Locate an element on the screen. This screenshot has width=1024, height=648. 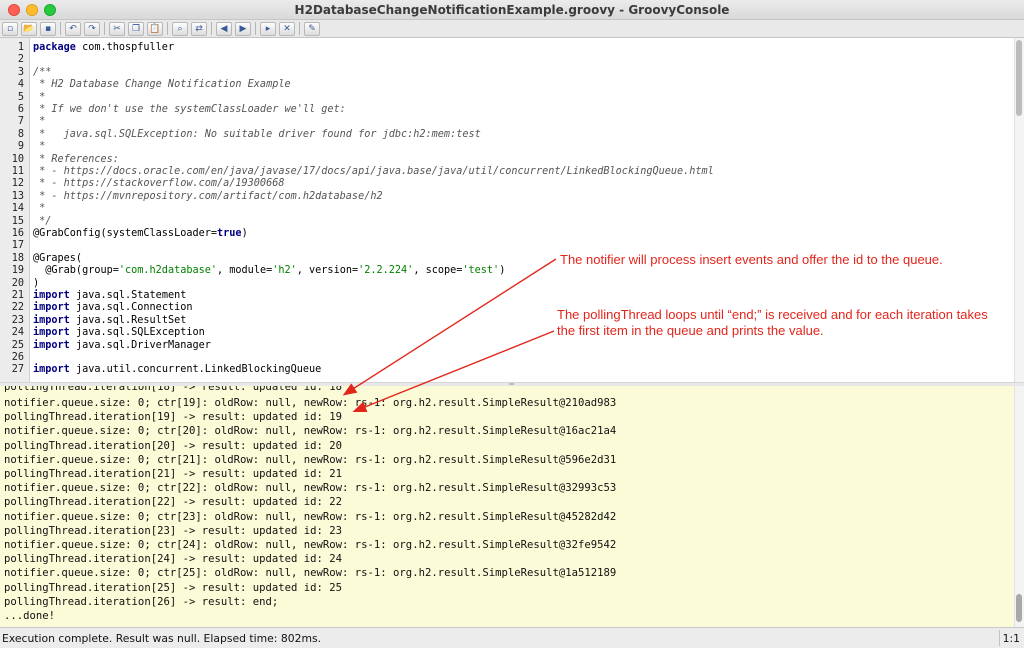
toolbar: ▫ 📂 ▪ ↶ ↷ ✂ ❐ 📋 ⌕ ⇄ ◀ ▶ ▸ ✕ ✎ is located at coordinates (512, 29).